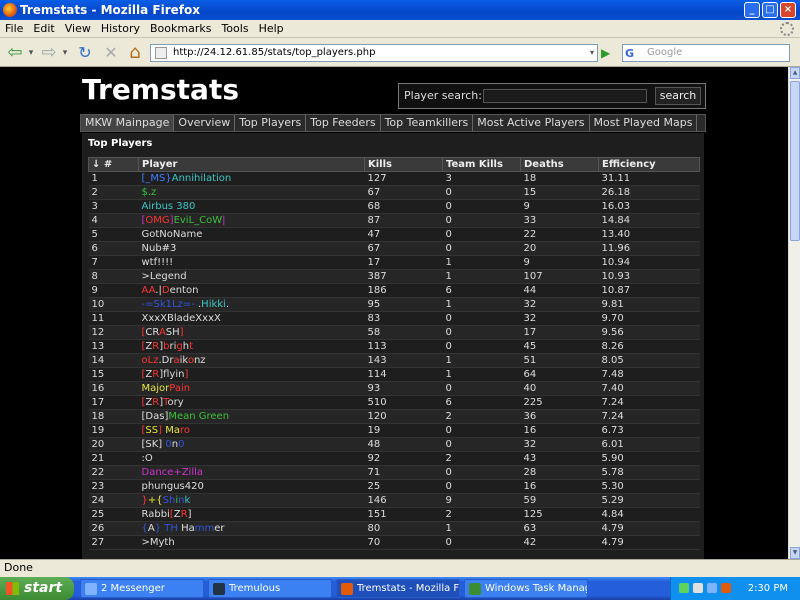 This screenshot has width=800, height=600. Describe the element at coordinates (37, 588) in the screenshot. I see `start-button: start` at that location.